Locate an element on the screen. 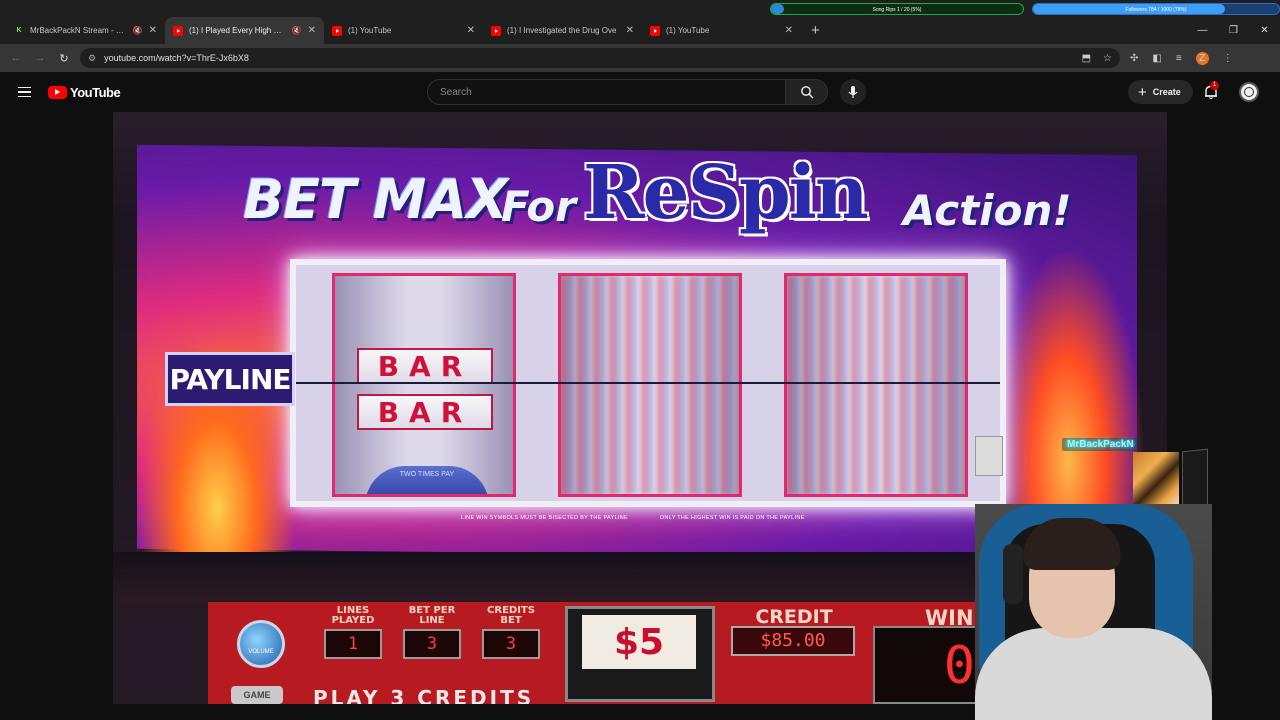 Image resolution: width=1280 pixels, height=720 pixels. song-rips-progress-label: Song Rips 1 / 20 (5%) is located at coordinates (897, 10).